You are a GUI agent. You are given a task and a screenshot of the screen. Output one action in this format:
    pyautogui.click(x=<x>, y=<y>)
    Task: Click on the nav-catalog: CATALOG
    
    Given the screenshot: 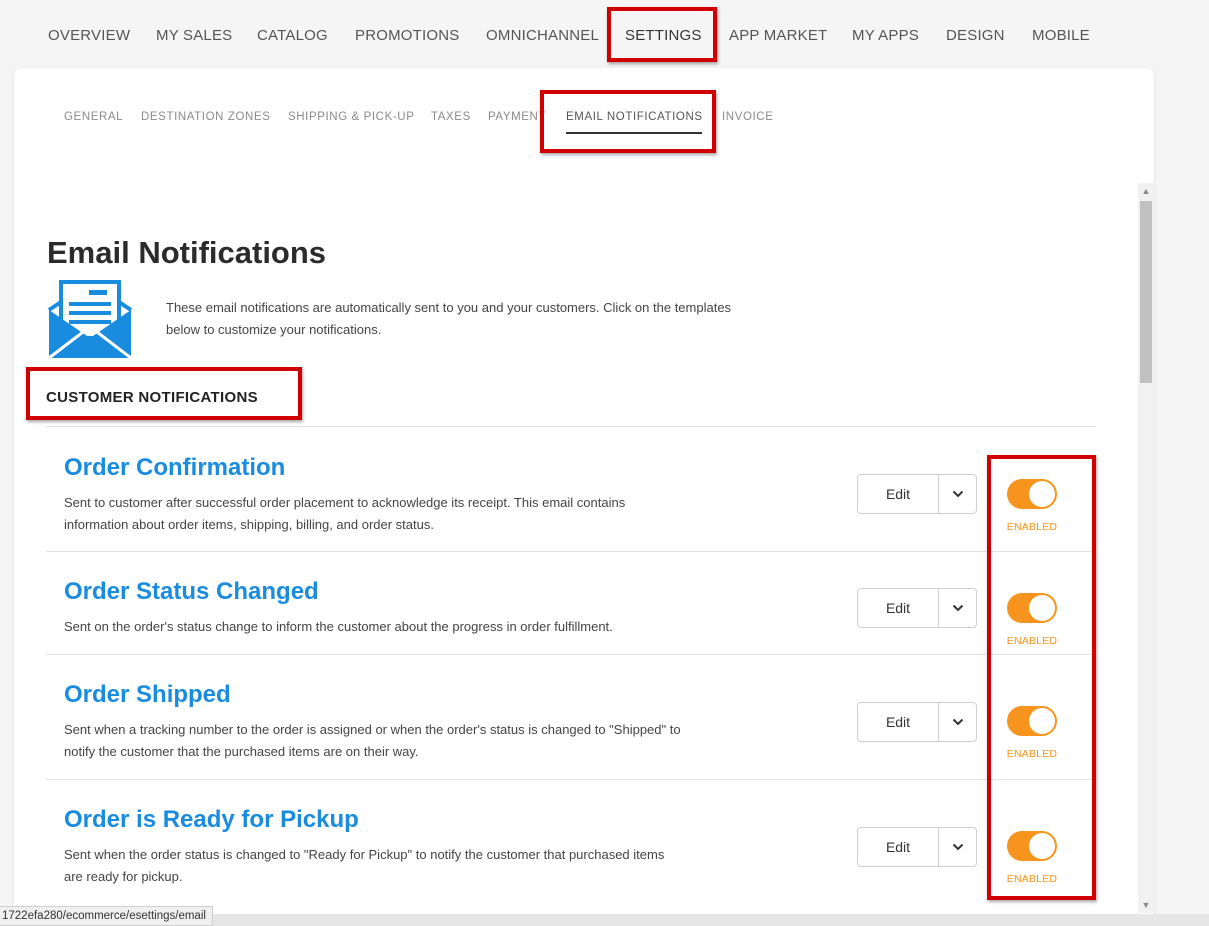 What is the action you would take?
    pyautogui.click(x=292, y=35)
    